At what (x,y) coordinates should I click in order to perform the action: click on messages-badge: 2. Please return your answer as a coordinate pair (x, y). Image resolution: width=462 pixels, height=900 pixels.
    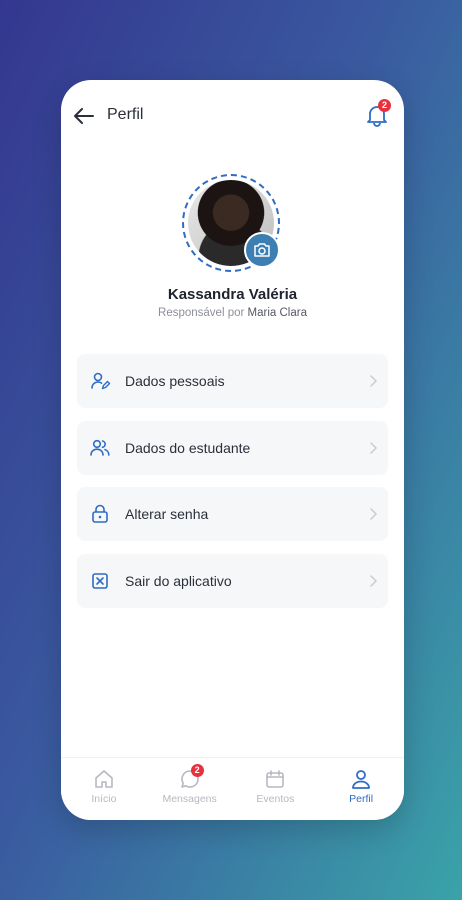
    Looking at the image, I should click on (197, 770).